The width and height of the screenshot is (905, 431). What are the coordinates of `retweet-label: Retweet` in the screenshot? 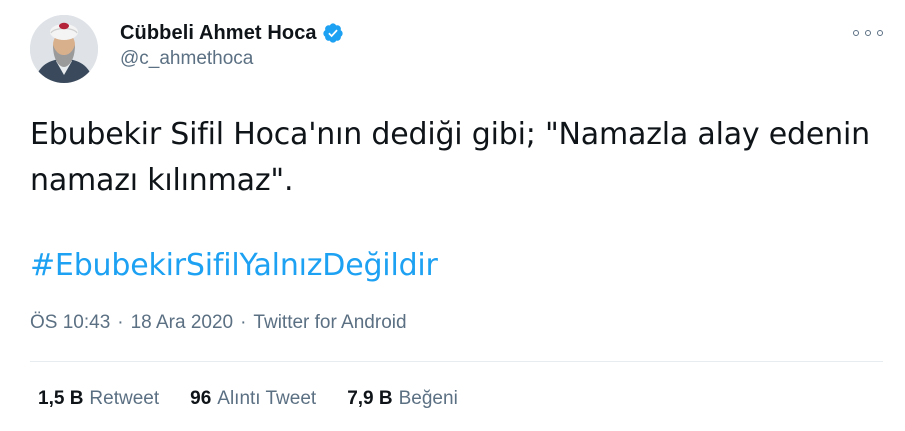 It's located at (124, 398).